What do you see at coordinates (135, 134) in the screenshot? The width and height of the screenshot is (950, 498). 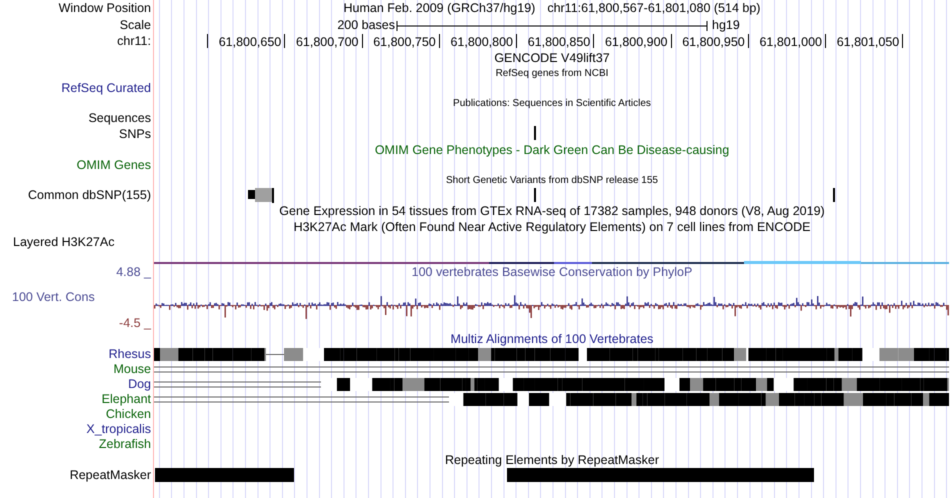 I see `track-label: SNPs` at bounding box center [135, 134].